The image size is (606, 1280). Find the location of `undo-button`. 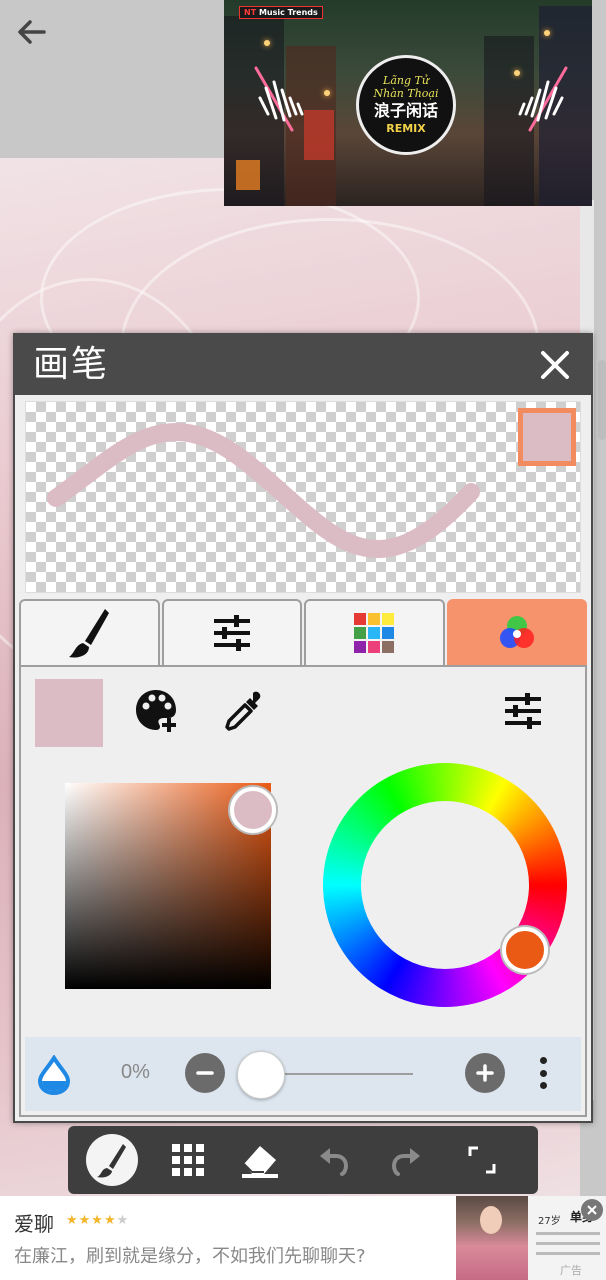

undo-button is located at coordinates (334, 1160).